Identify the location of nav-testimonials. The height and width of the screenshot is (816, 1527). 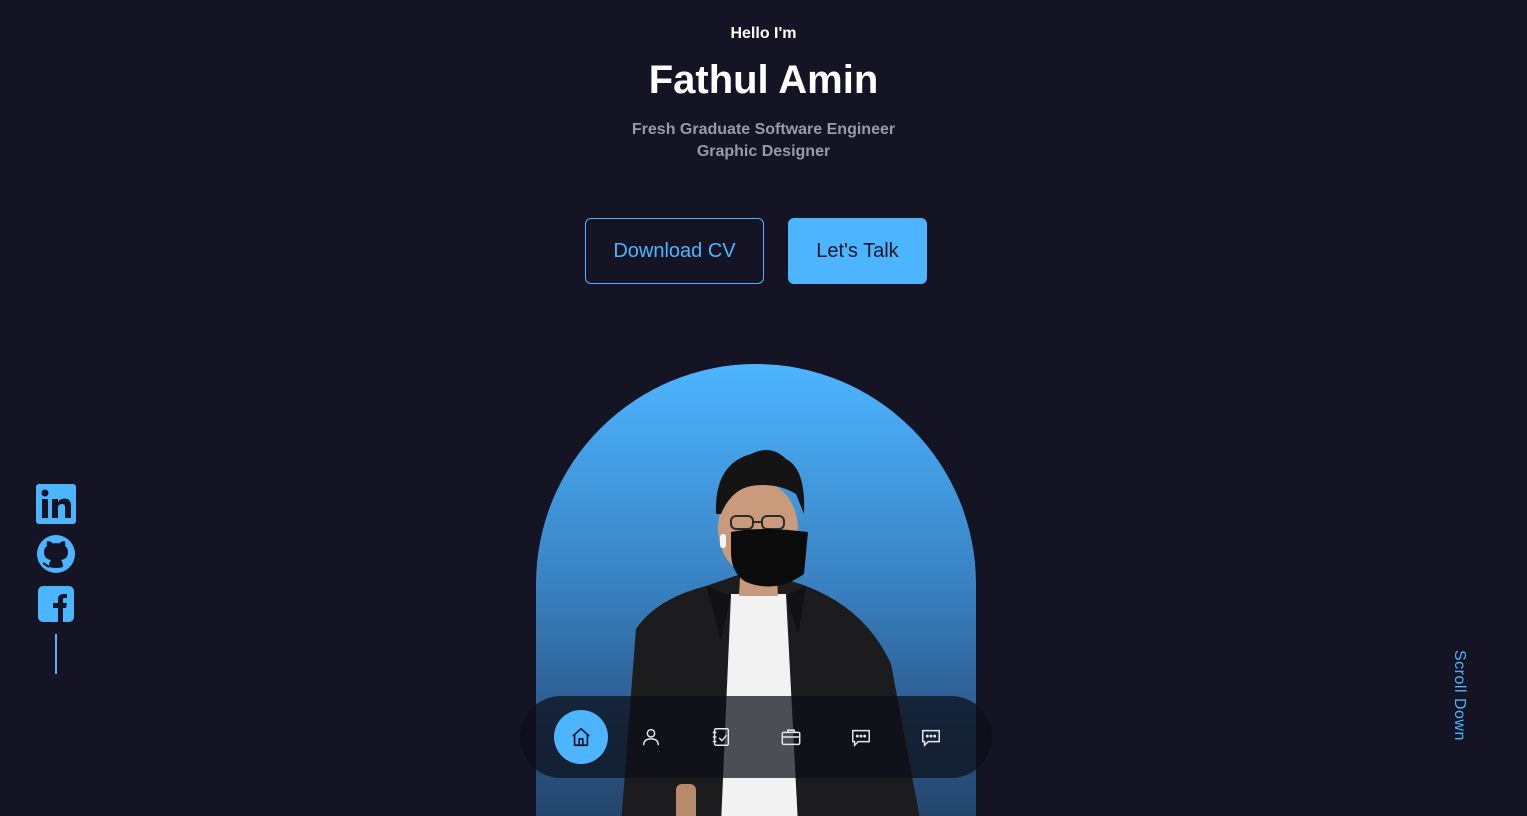
(861, 737).